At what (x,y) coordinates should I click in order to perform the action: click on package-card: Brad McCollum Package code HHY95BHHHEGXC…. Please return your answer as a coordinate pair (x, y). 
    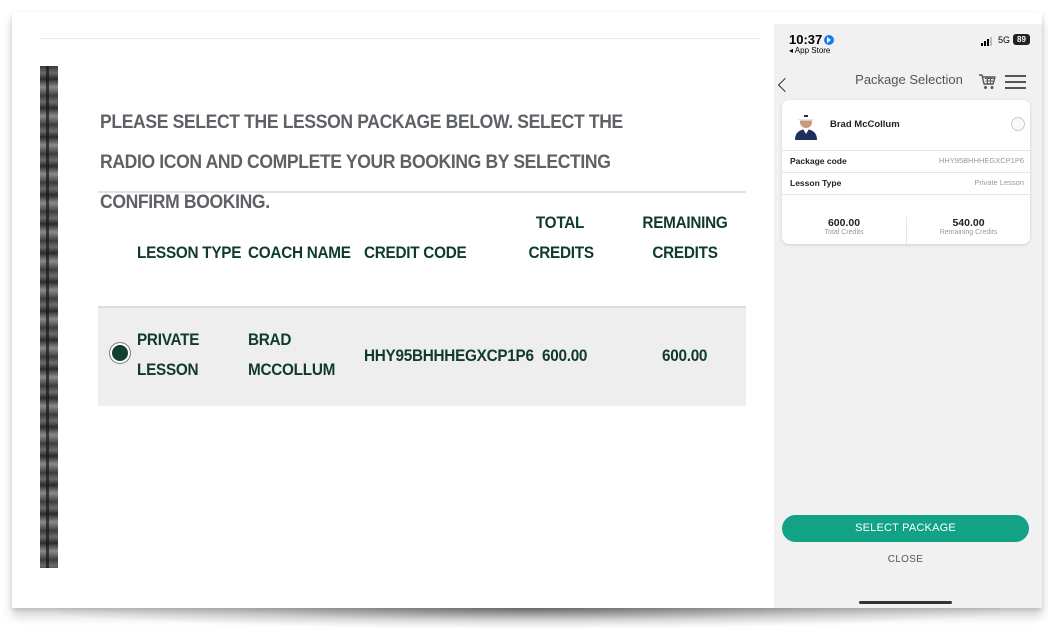
    Looking at the image, I should click on (906, 172).